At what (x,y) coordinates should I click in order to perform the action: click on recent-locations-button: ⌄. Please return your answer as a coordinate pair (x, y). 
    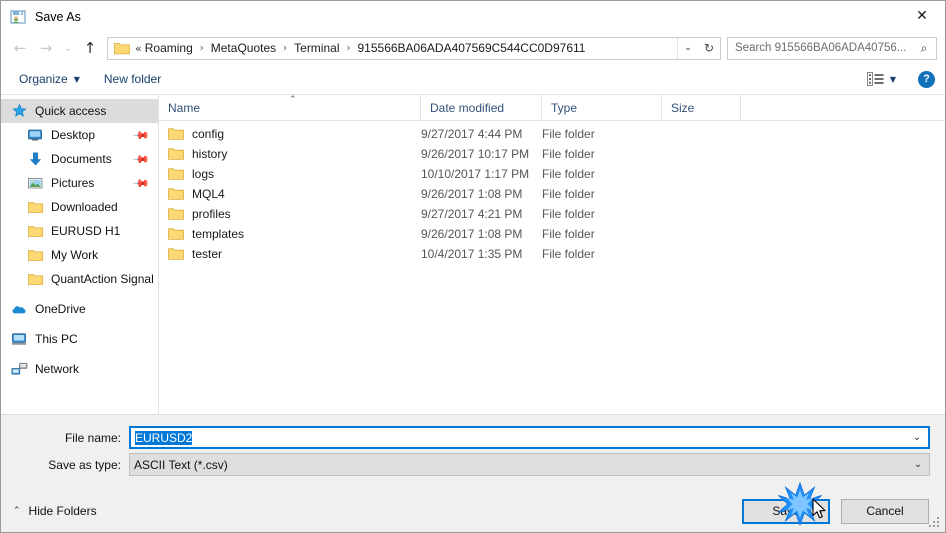
    Looking at the image, I should click on (68, 48).